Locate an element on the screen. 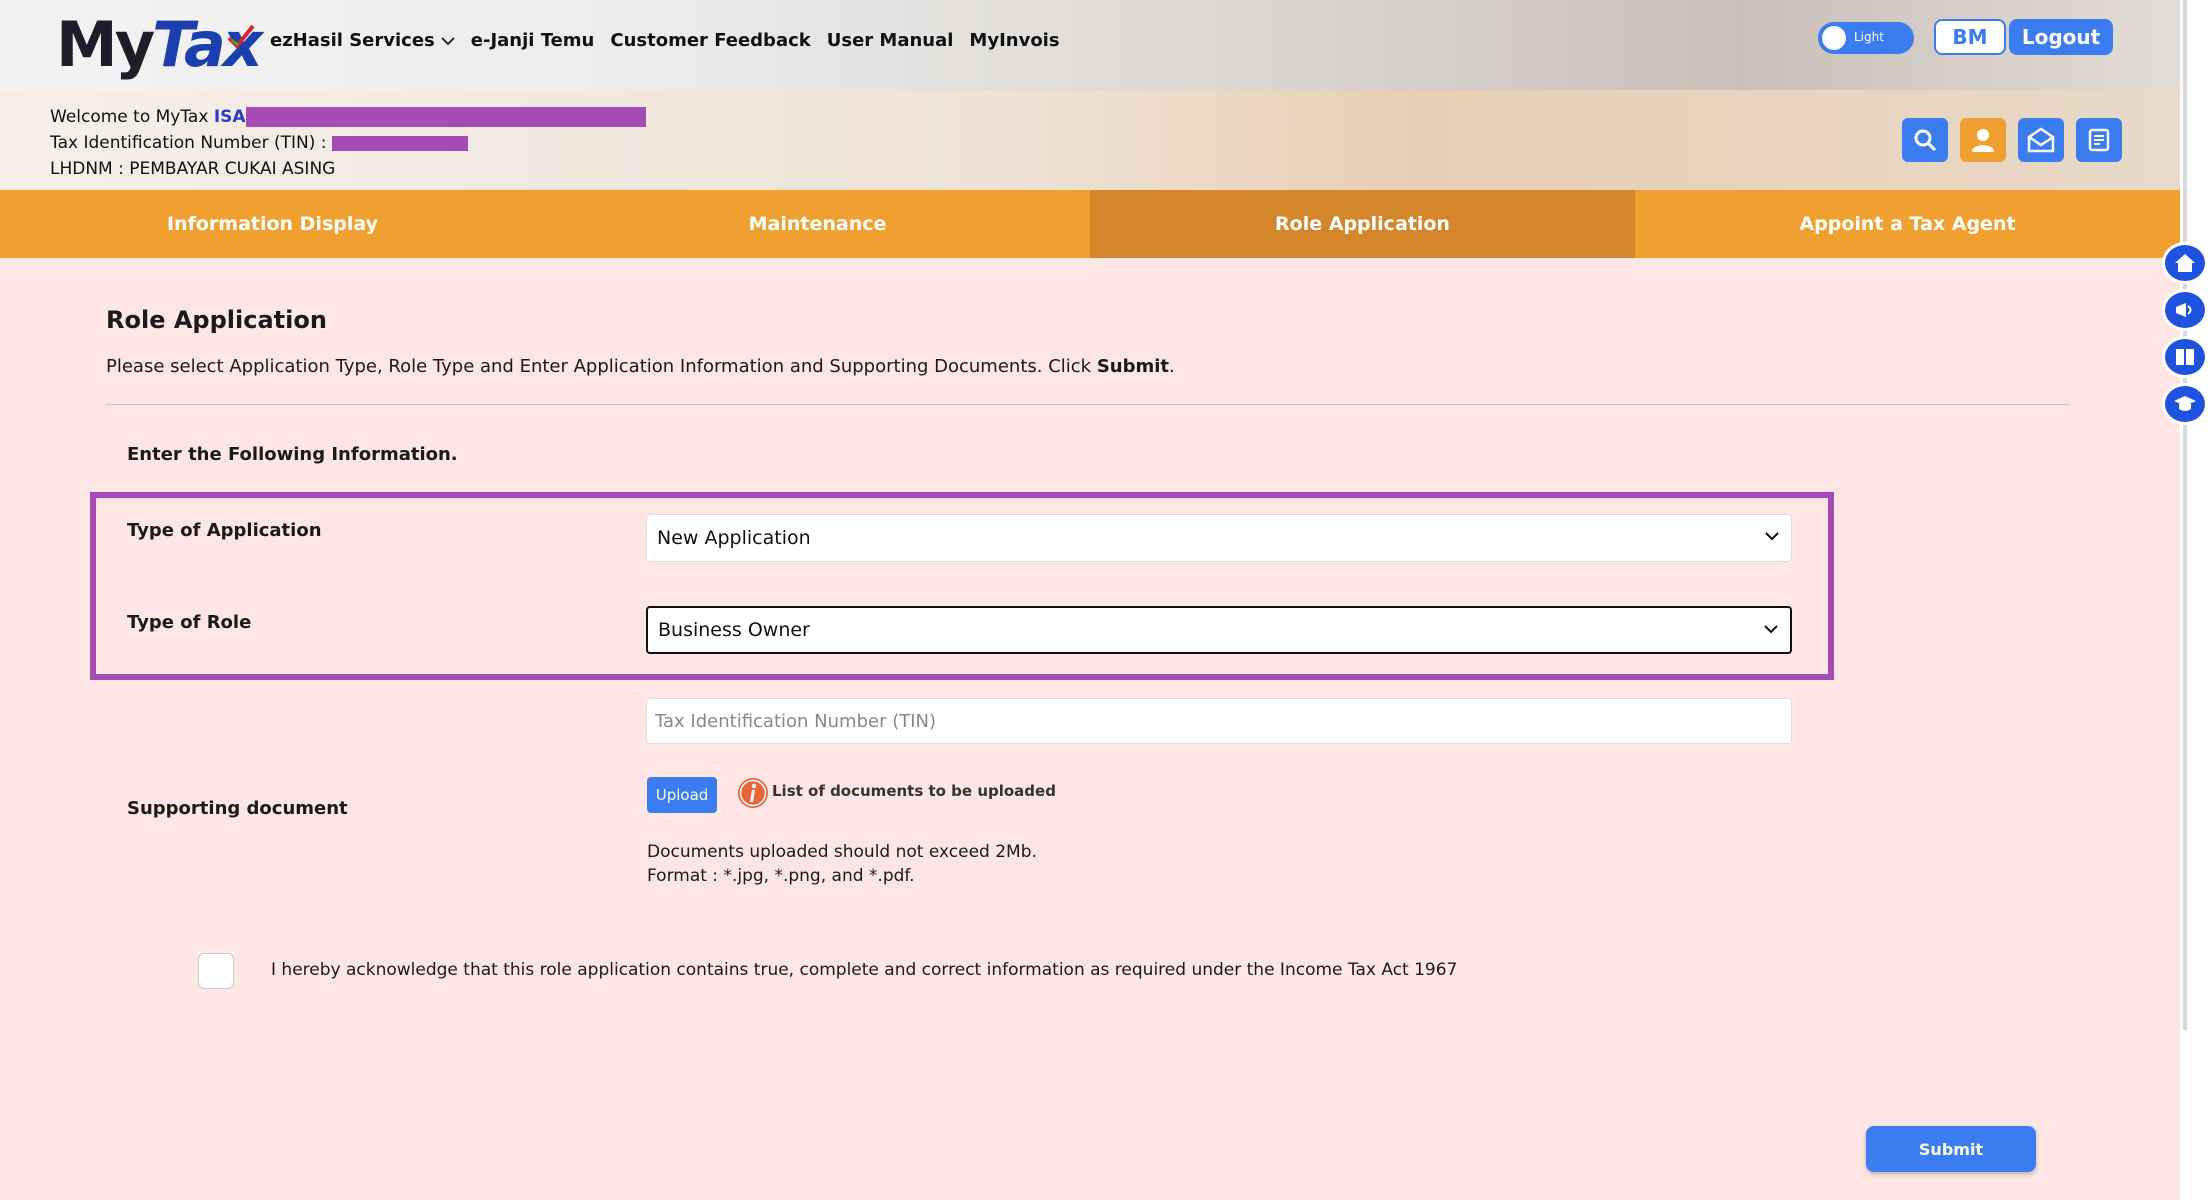 The width and height of the screenshot is (2210, 1200). nav-ezhasil-services: ezHasil Services is located at coordinates (362, 40).